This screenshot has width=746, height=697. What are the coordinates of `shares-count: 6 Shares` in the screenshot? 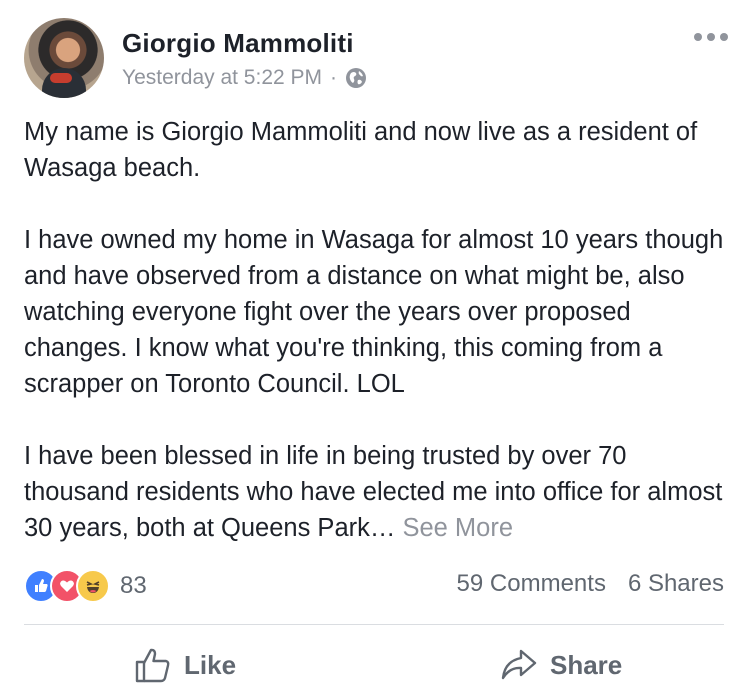 It's located at (676, 584).